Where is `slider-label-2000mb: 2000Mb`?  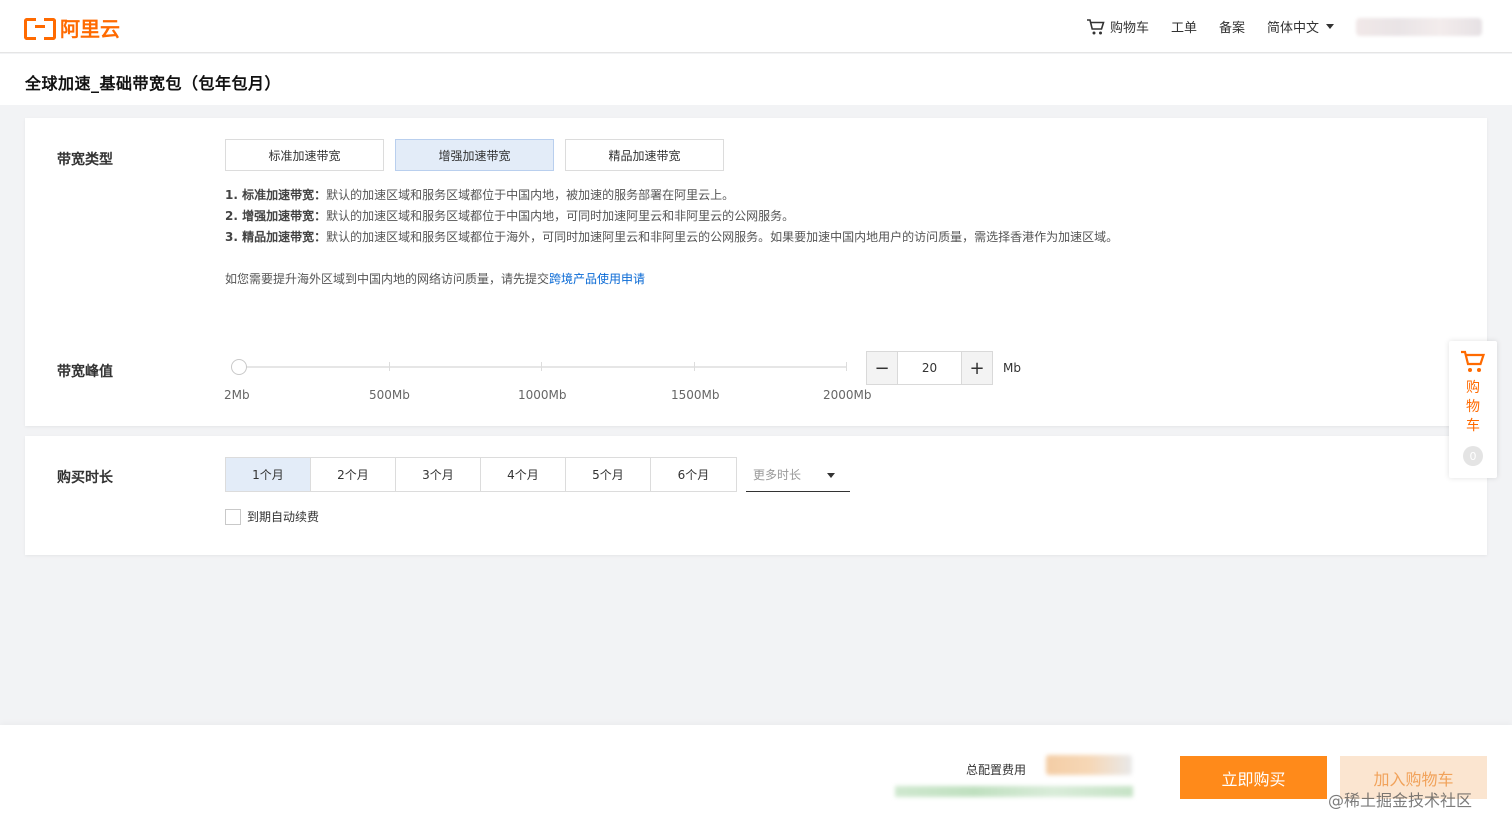
slider-label-2000mb: 2000Mb is located at coordinates (847, 395).